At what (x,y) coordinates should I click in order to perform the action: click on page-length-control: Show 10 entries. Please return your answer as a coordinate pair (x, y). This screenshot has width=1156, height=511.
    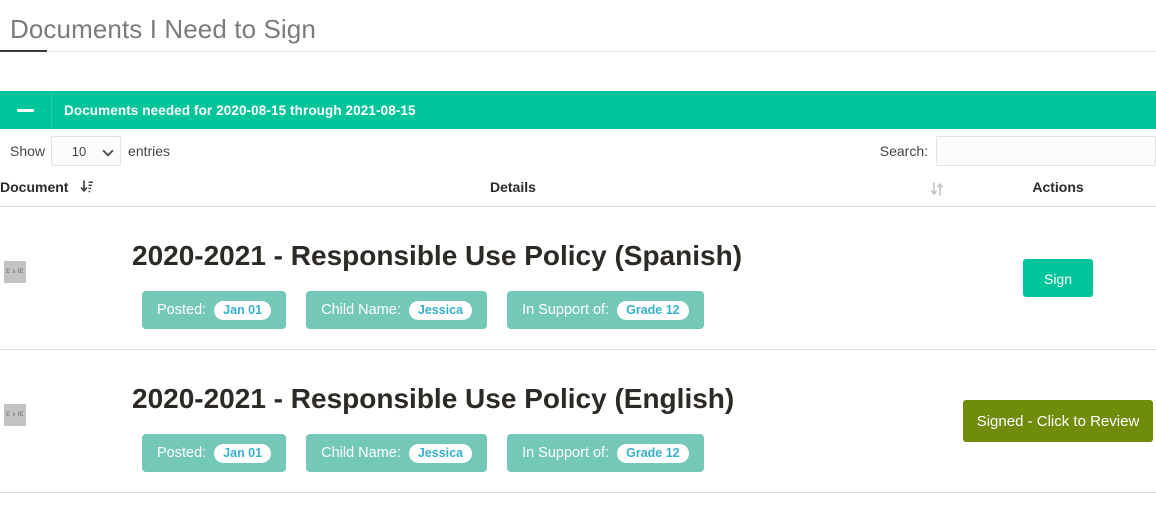
    Looking at the image, I should click on (90, 151).